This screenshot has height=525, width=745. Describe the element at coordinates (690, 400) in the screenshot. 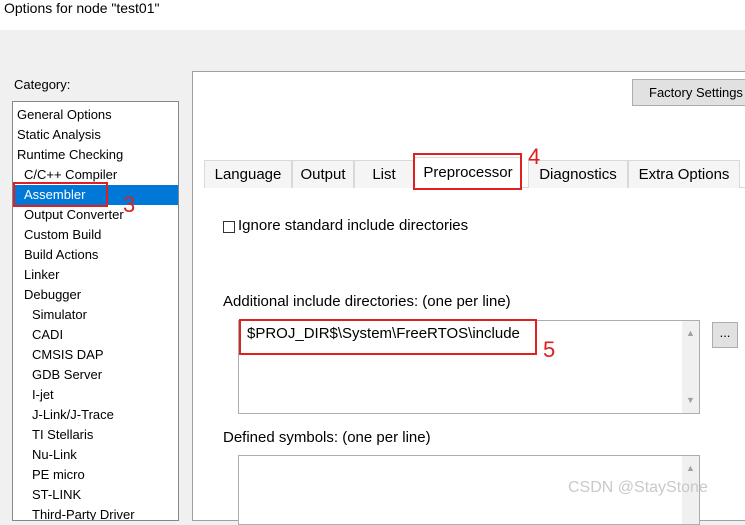

I see `scroll-down-icon: ▼` at that location.